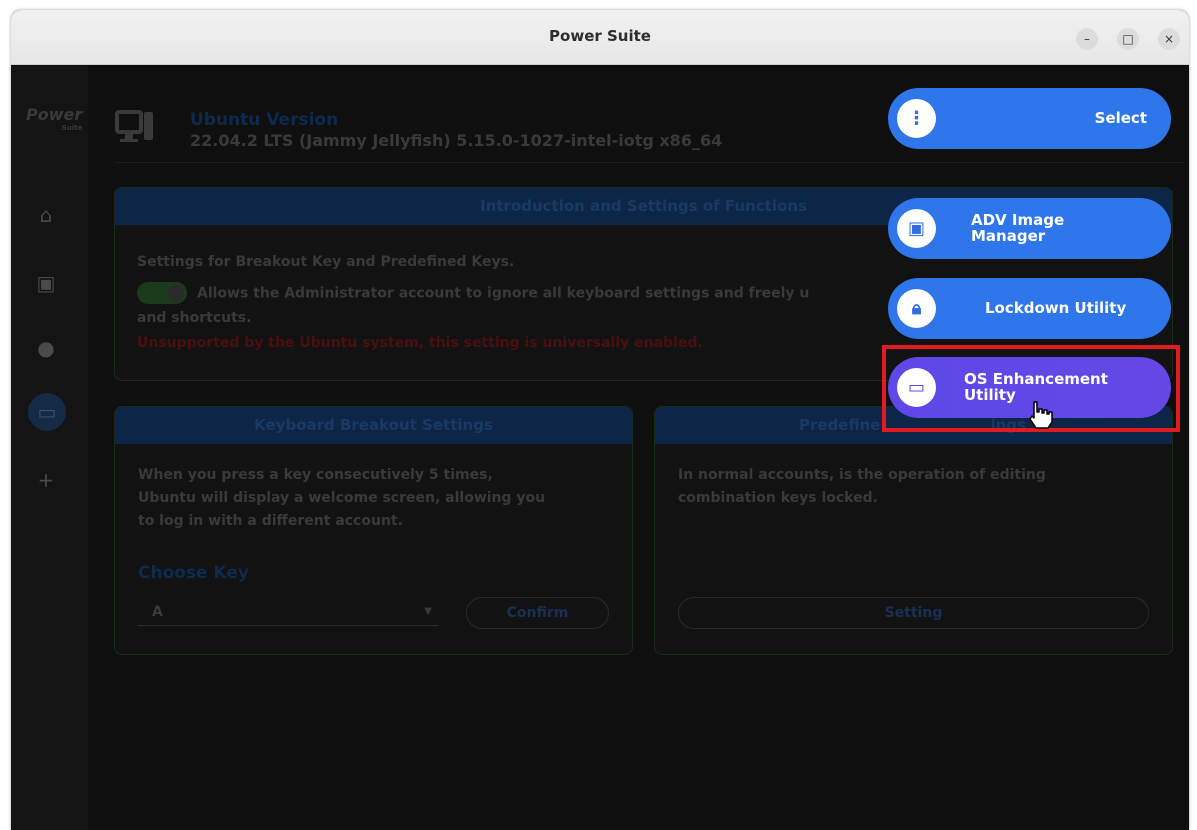  I want to click on setting-button: Setting, so click(913, 613).